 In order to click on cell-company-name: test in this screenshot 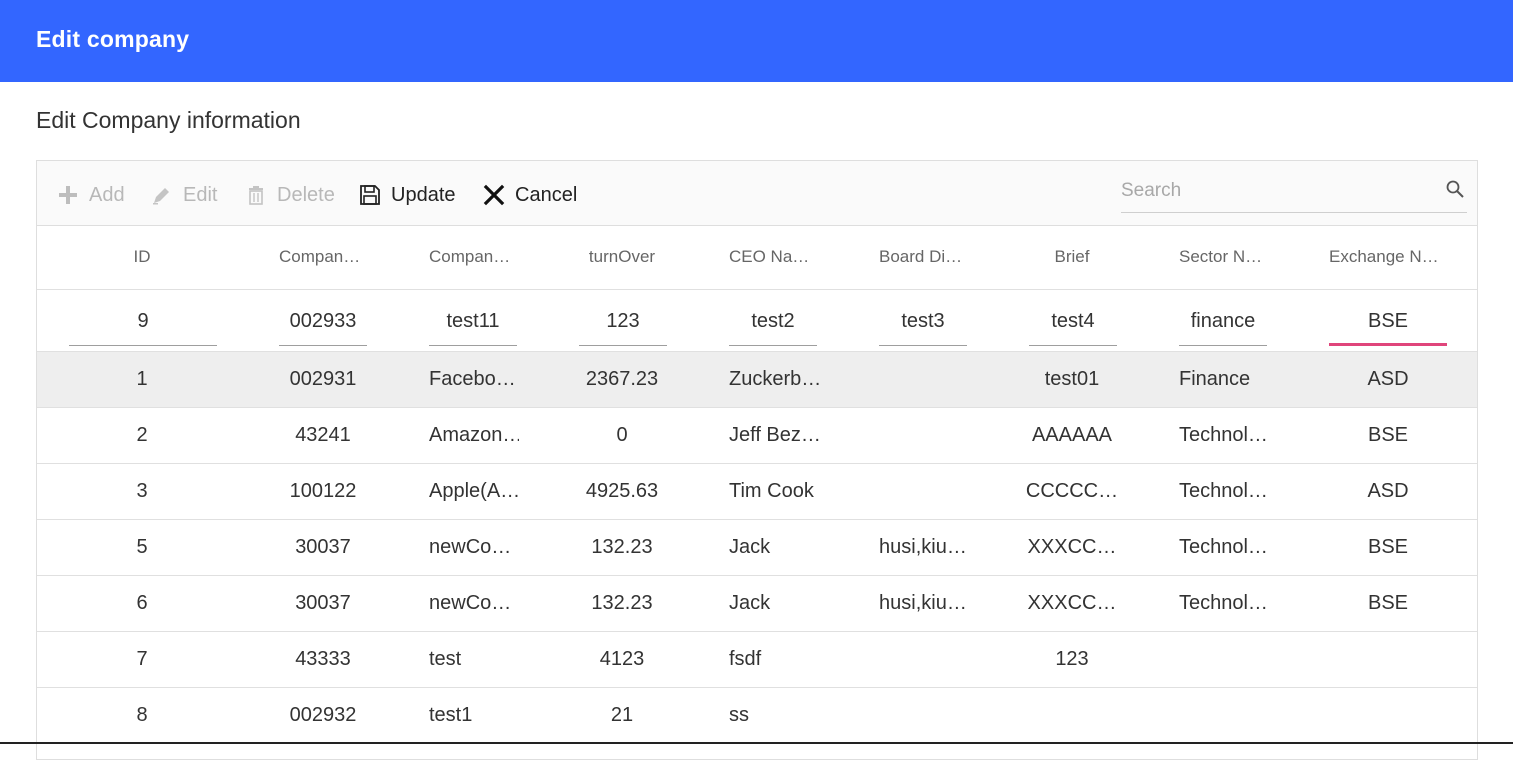, I will do `click(445, 659)`.